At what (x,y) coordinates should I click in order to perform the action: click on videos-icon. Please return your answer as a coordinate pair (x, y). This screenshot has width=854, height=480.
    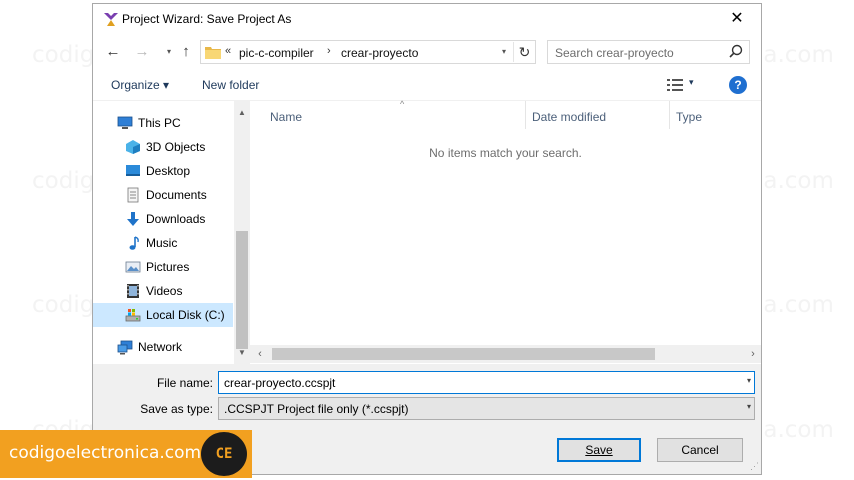
    Looking at the image, I should click on (133, 291).